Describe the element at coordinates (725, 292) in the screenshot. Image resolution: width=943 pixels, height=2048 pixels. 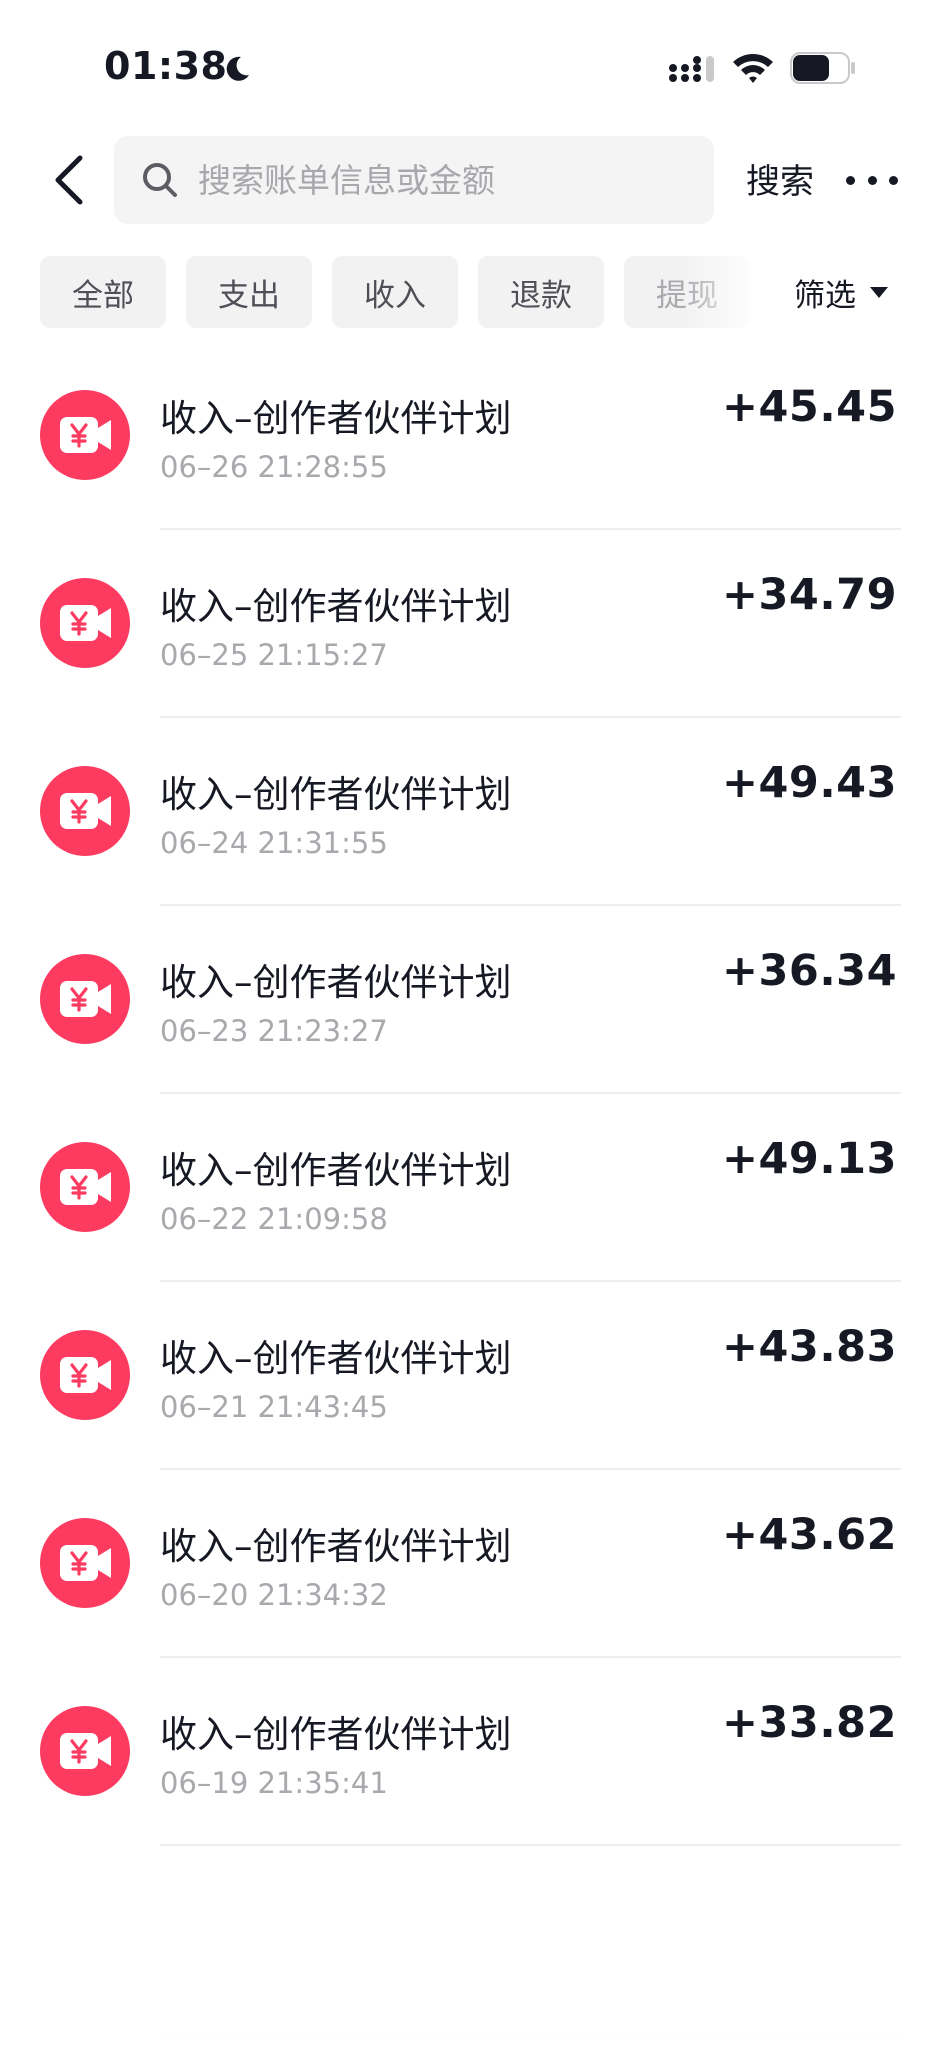
I see `tabs-fade-overlay` at that location.